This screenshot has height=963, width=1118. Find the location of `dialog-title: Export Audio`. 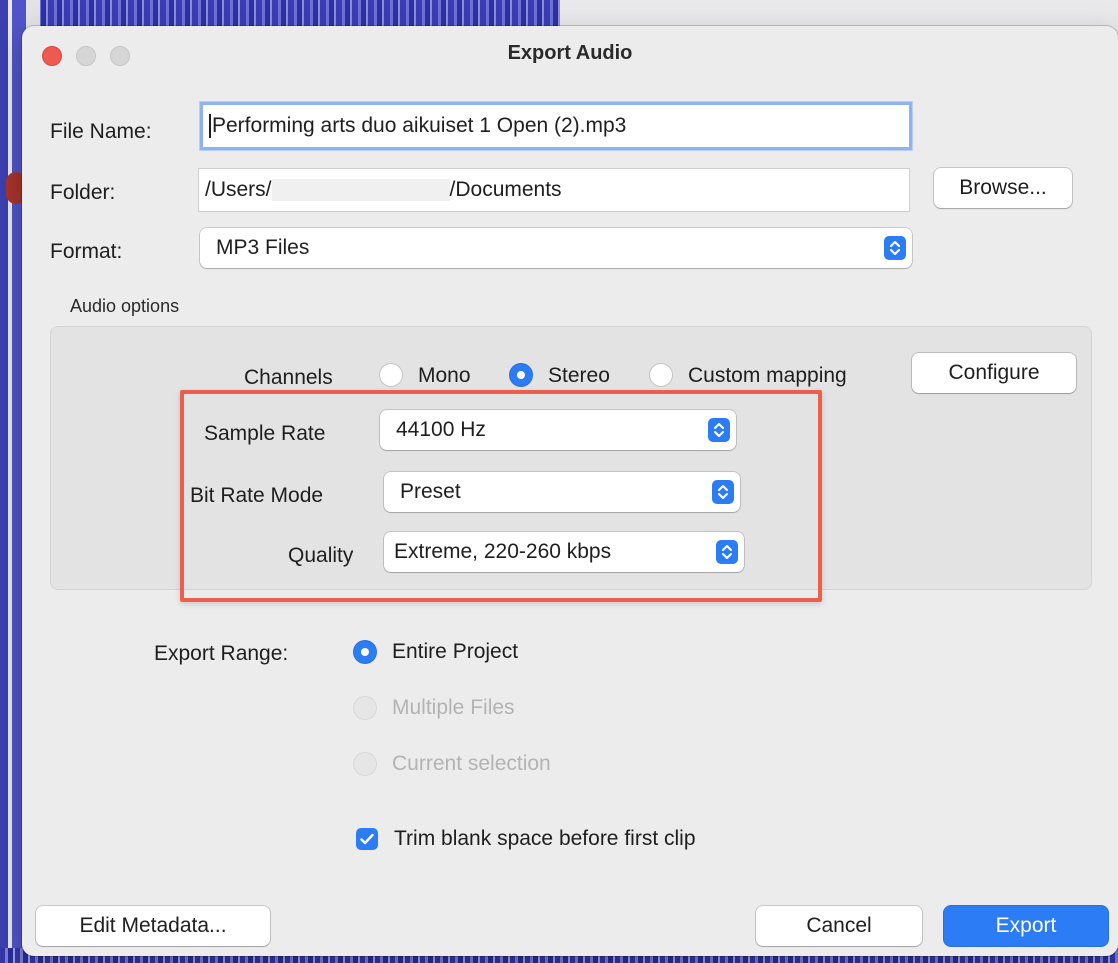

dialog-title: Export Audio is located at coordinates (570, 53).